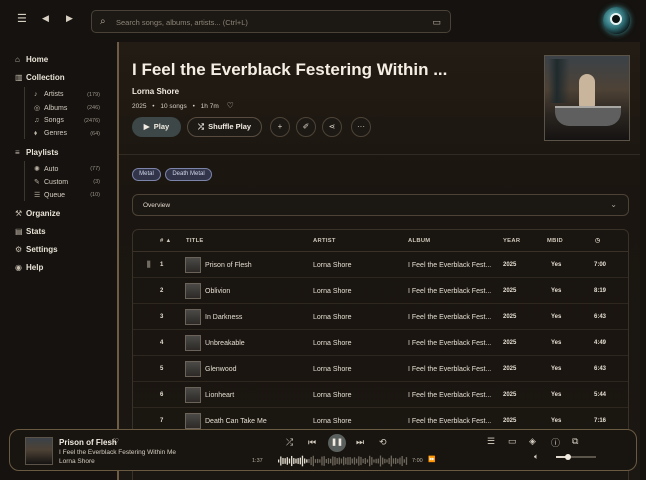 This screenshot has height=480, width=646. Describe the element at coordinates (22, 19) in the screenshot. I see `menu-icon: ☰` at that location.